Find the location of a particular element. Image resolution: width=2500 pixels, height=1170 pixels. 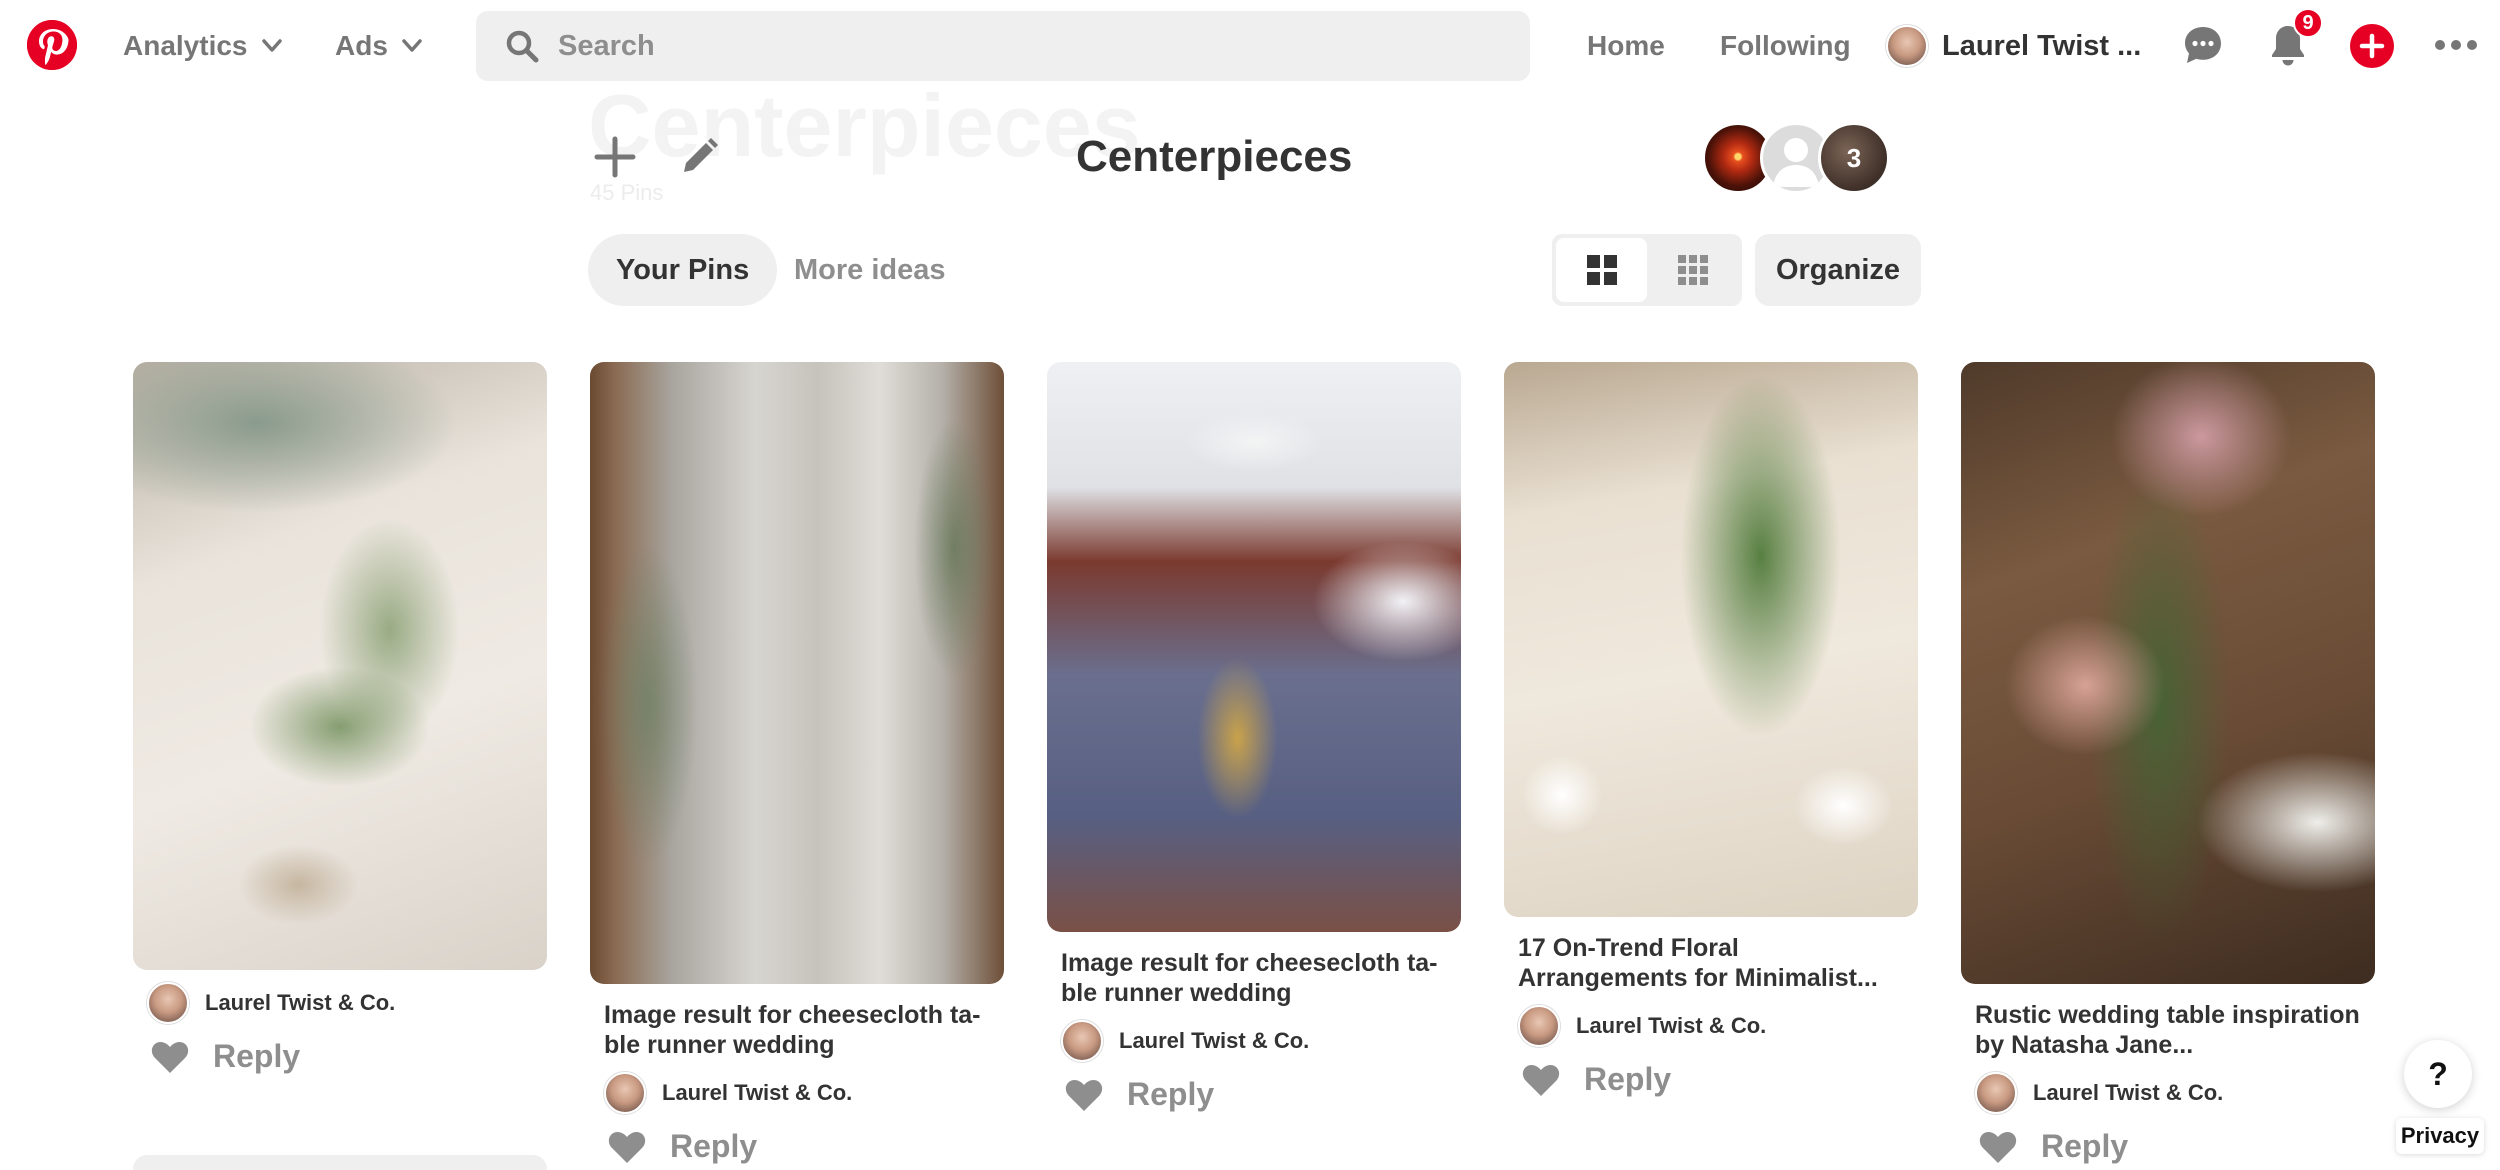

search-icon is located at coordinates (522, 46).